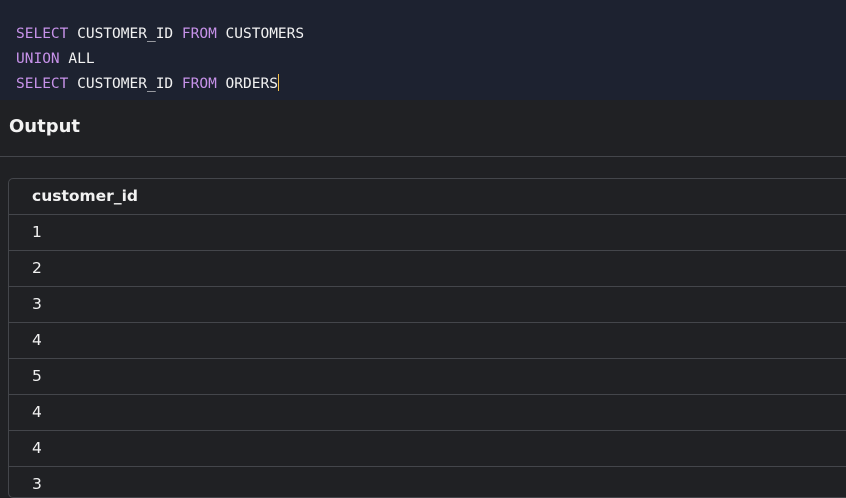 Image resolution: width=846 pixels, height=498 pixels. Describe the element at coordinates (427, 197) in the screenshot. I see `column-header-customer-id: customer_id` at that location.